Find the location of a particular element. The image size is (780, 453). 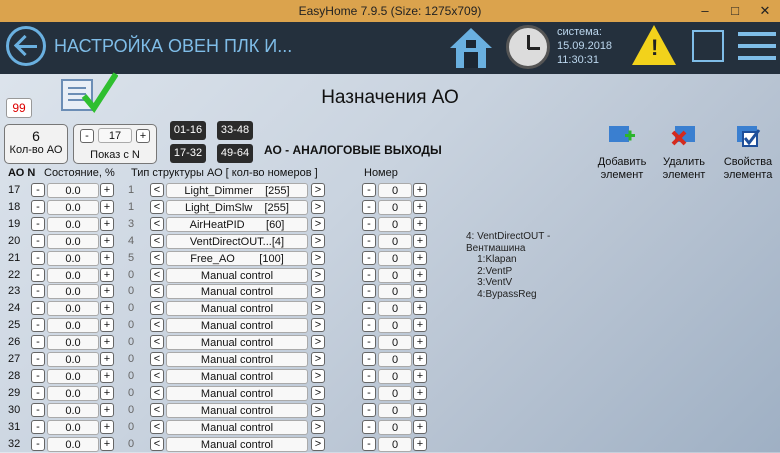

range-button-01-16: 01-16 is located at coordinates (188, 130).